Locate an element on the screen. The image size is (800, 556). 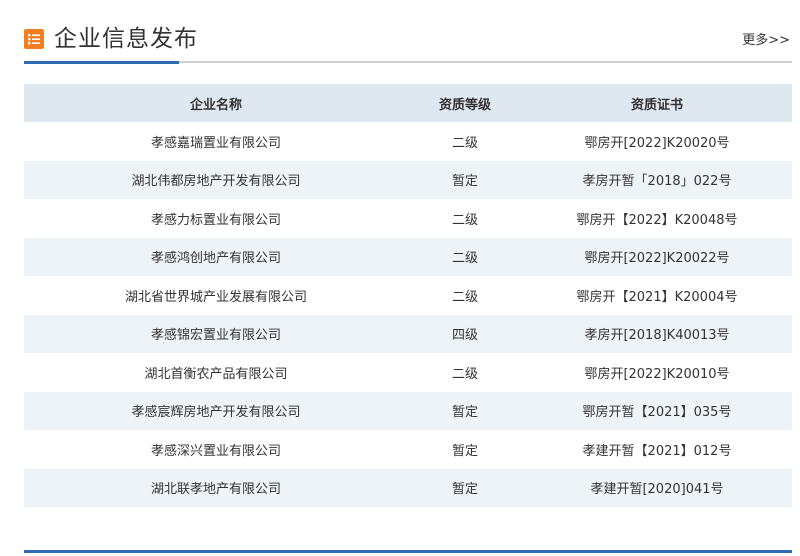
cert-cell: 鄂房开暂【2021】035号 is located at coordinates (657, 410).